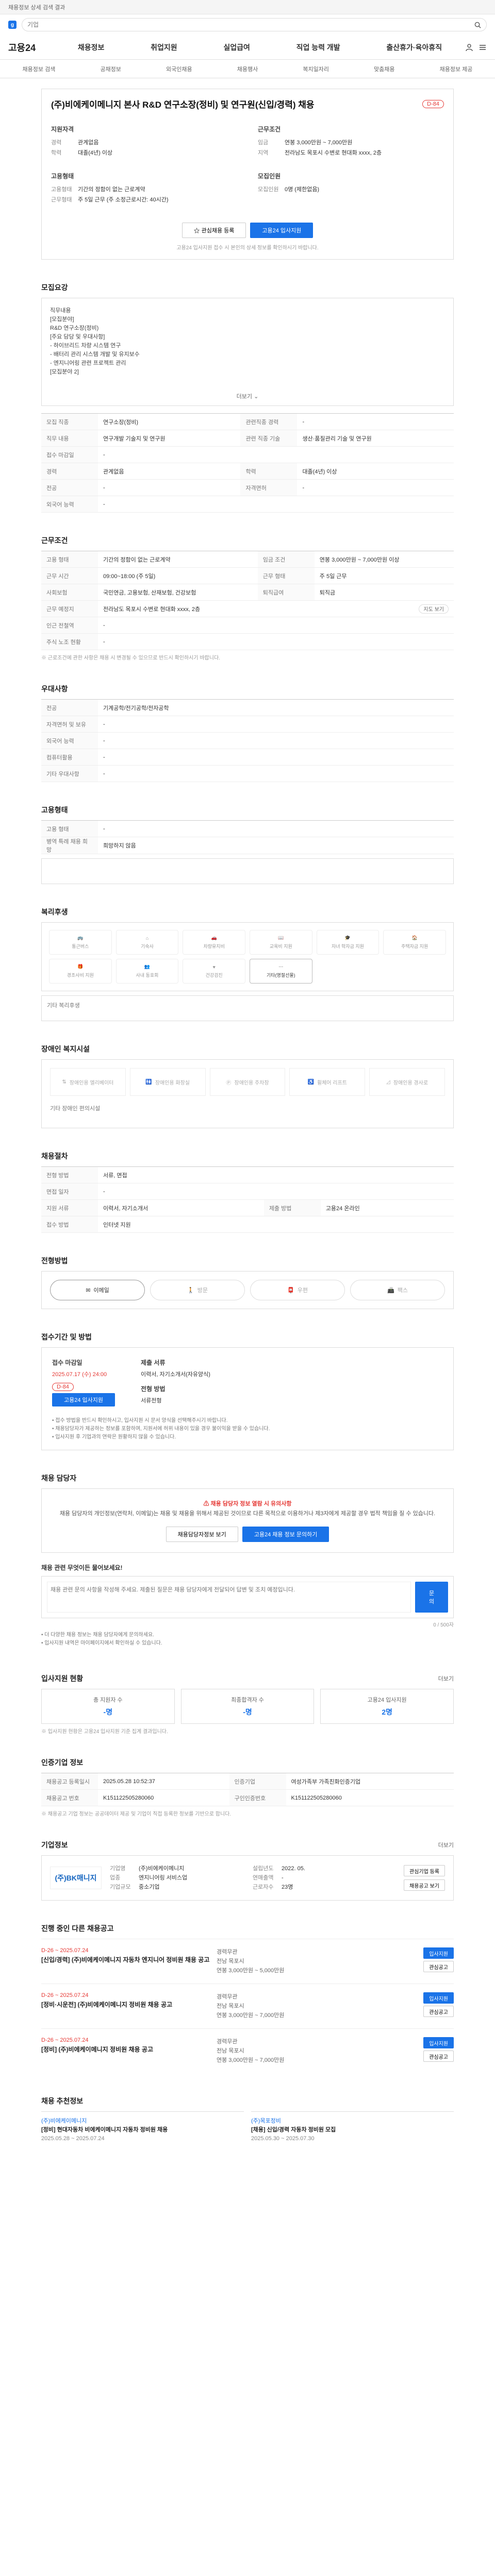  What do you see at coordinates (285, 1534) in the screenshot?
I see `inquiry-button: 고용24 채용 정보 문의하기` at bounding box center [285, 1534].